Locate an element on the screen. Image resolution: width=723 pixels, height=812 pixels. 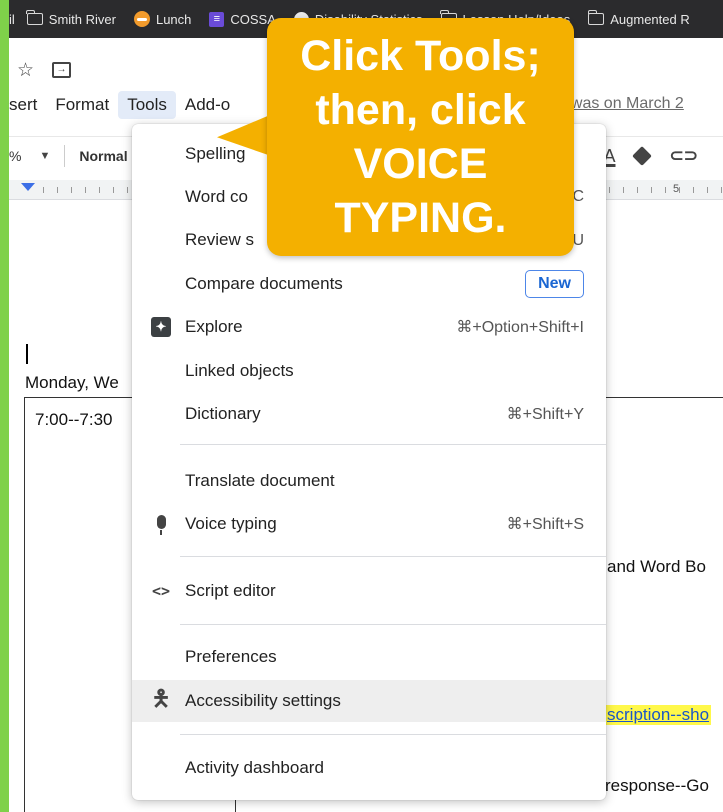
menu-item-label: Spelling is located at coordinates (215, 153).